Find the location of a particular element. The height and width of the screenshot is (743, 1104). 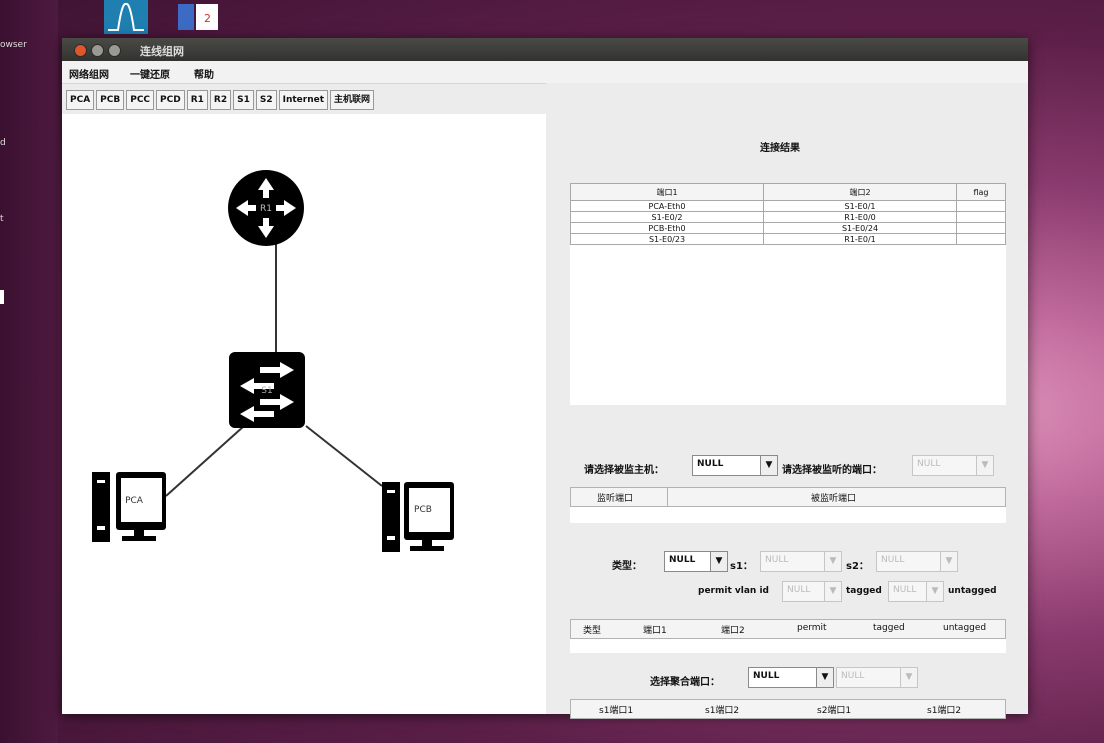

column-header: s1端口1 is located at coordinates (616, 709).